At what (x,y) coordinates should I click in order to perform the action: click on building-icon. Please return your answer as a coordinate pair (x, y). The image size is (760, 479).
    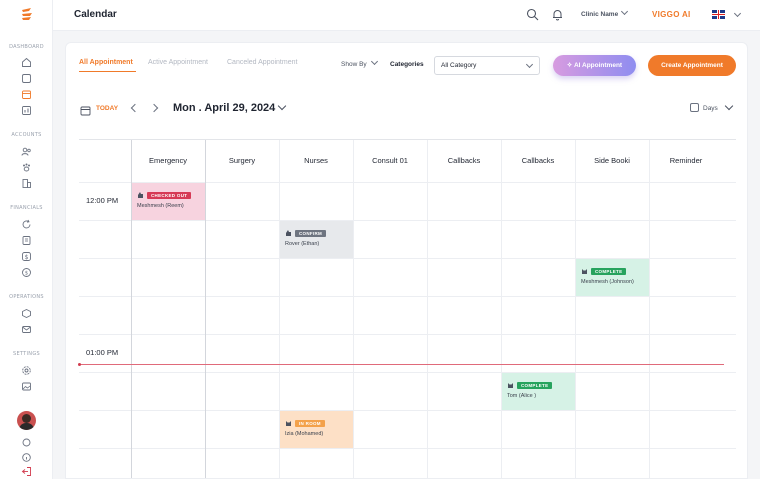
    Looking at the image, I should click on (26, 183).